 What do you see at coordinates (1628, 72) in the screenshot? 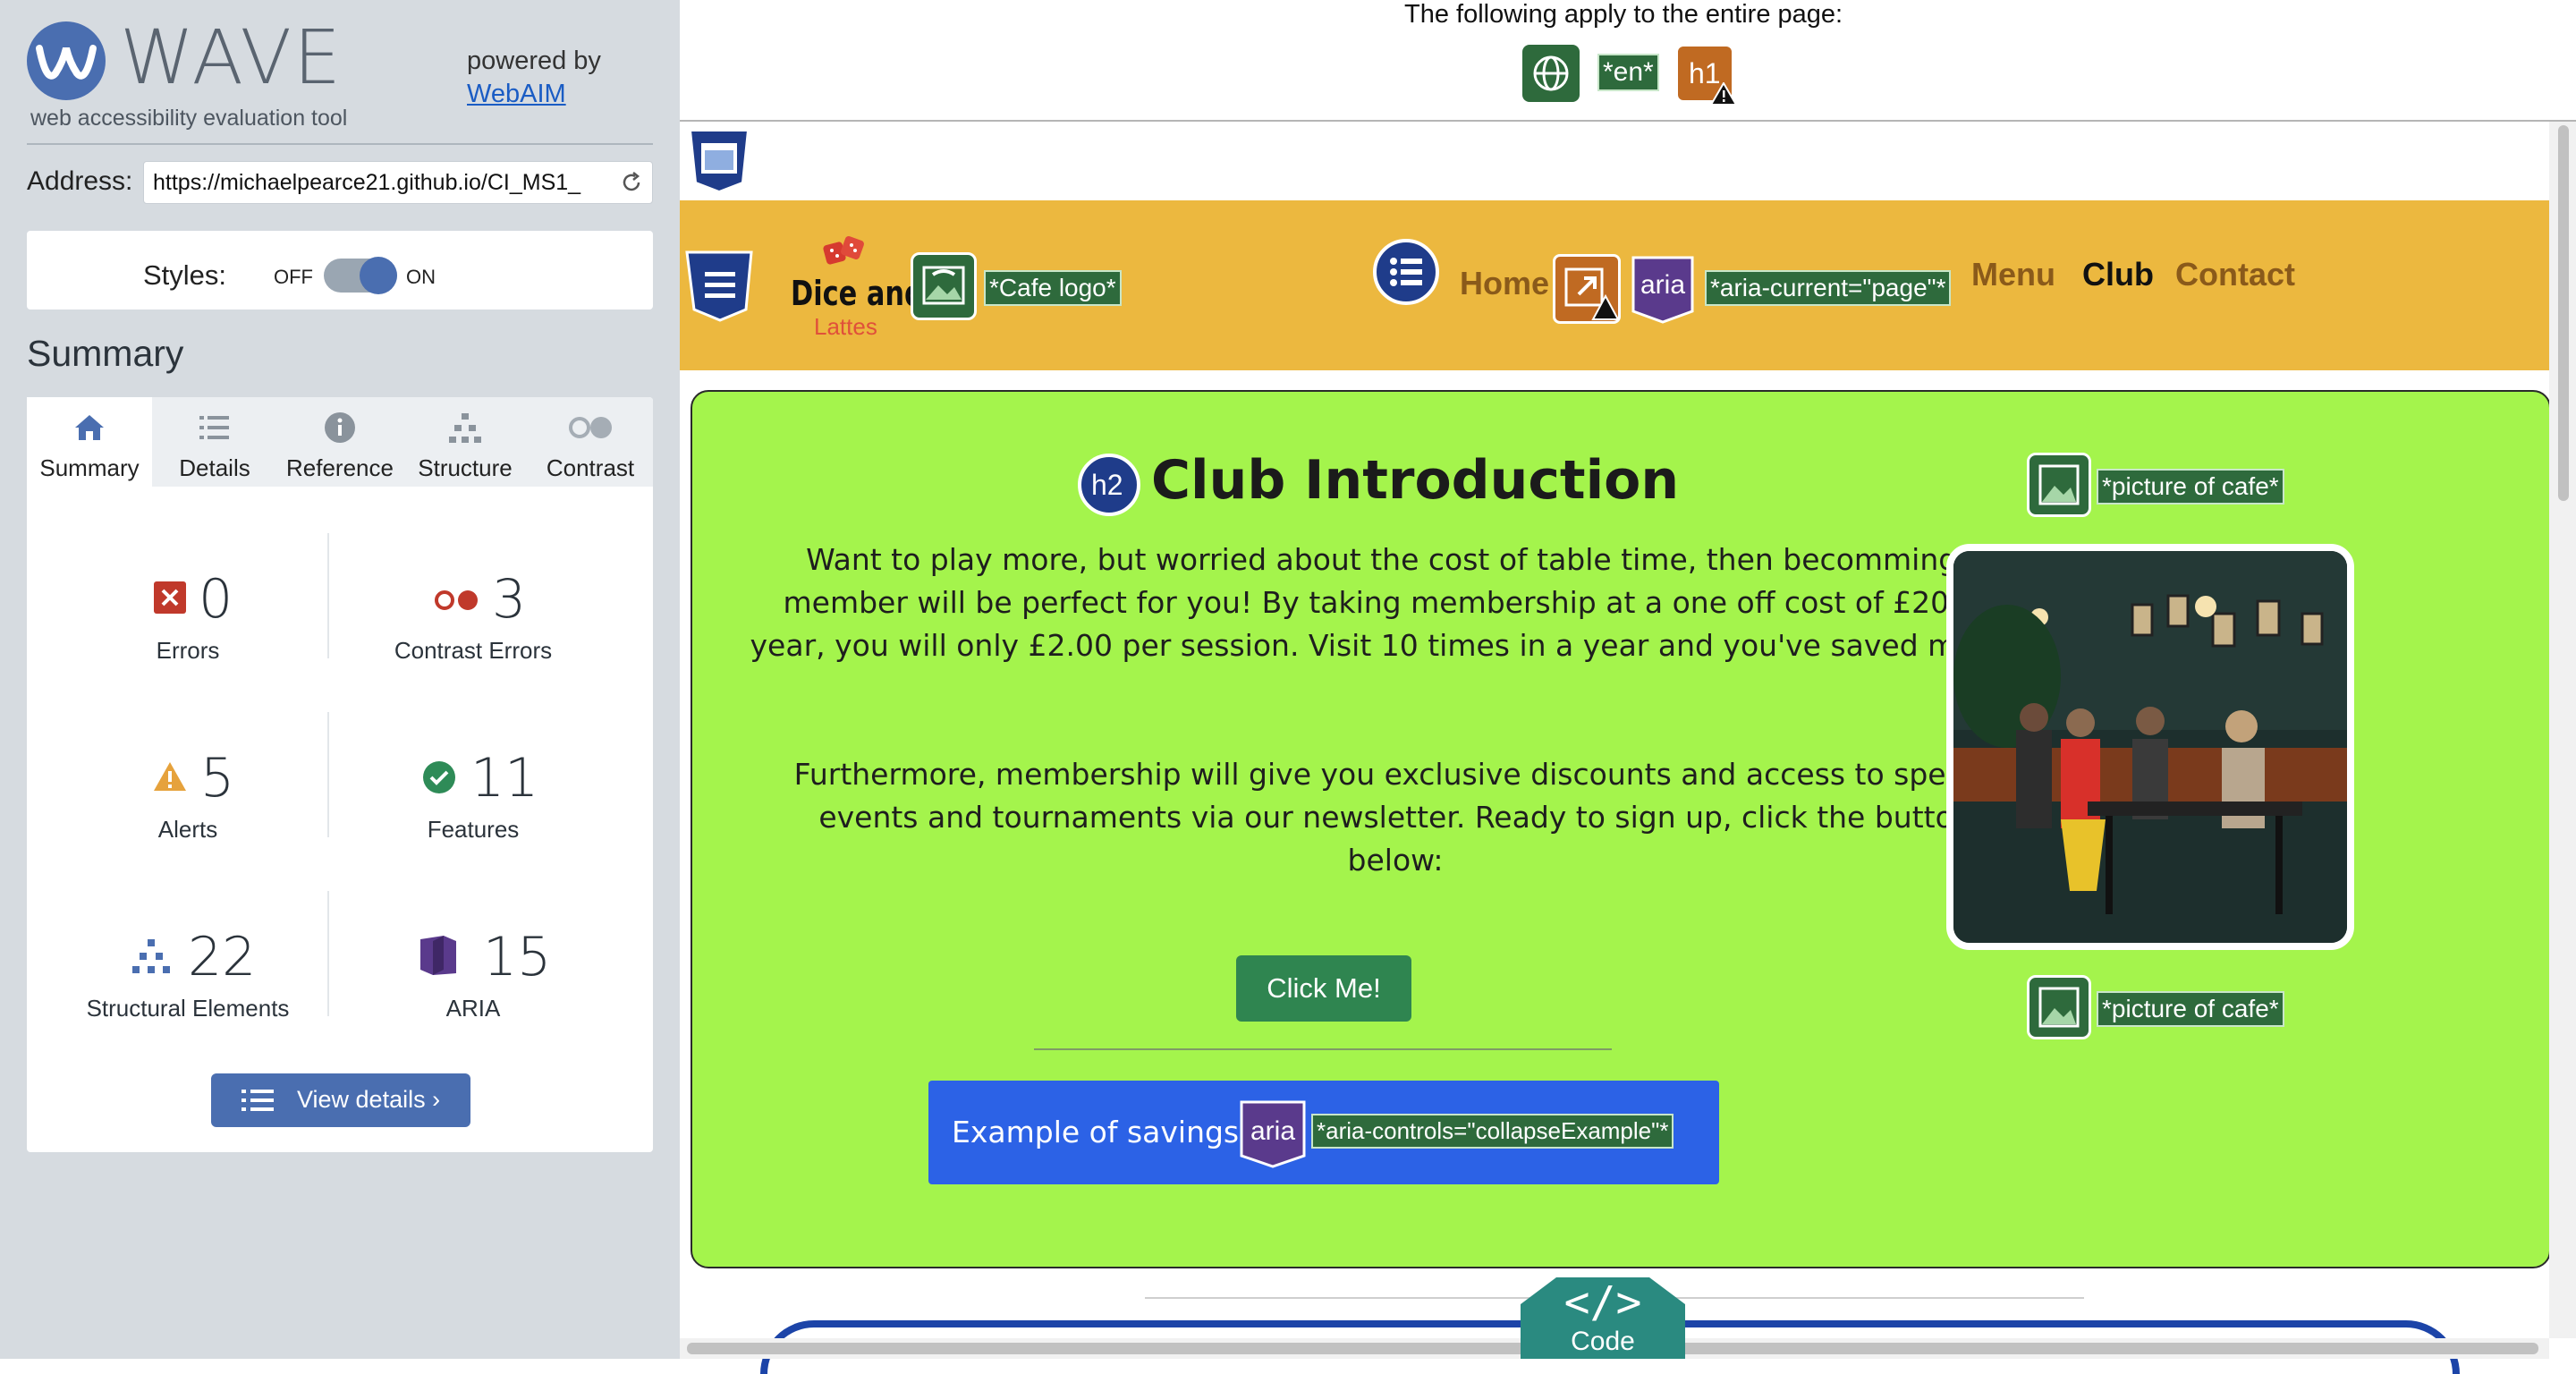
I see `lang-en-tag: *en*` at bounding box center [1628, 72].